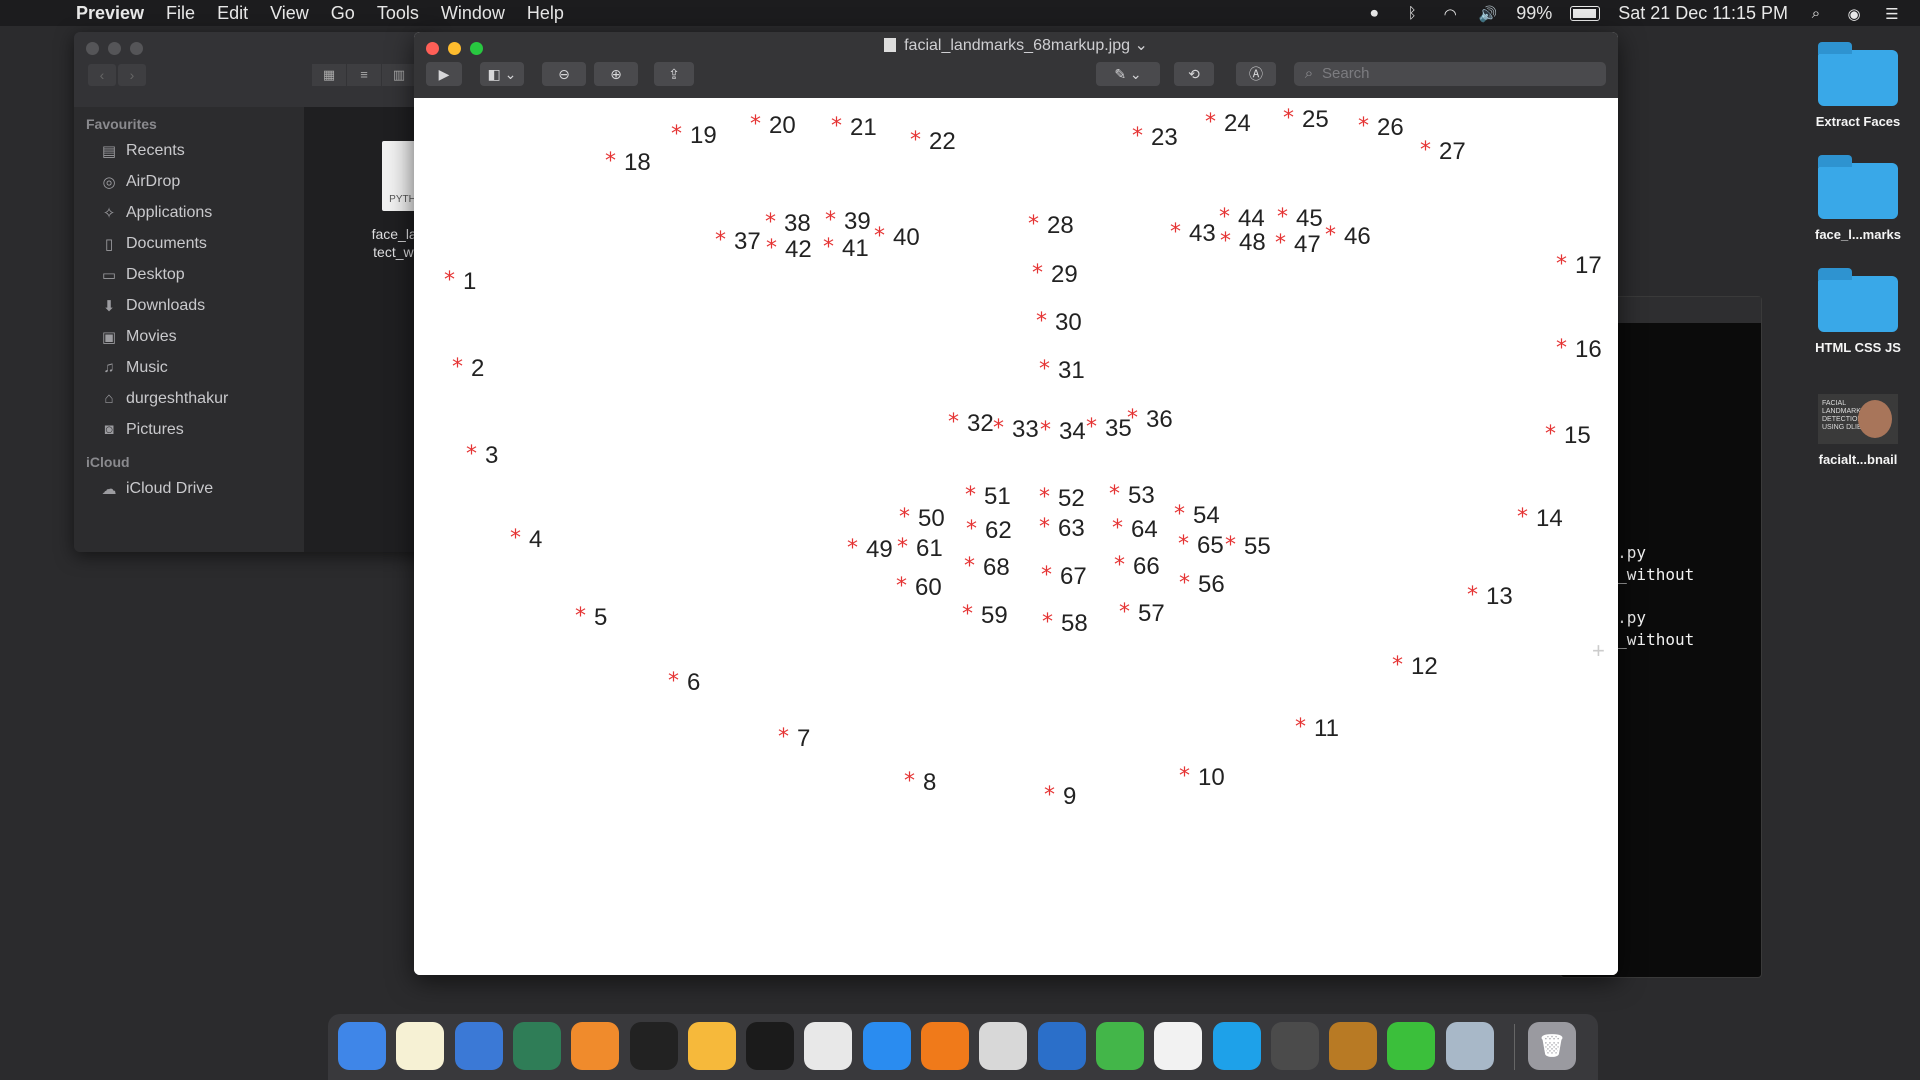  I want to click on sidebar-item-applications: ✧ Applications, so click(189, 212).